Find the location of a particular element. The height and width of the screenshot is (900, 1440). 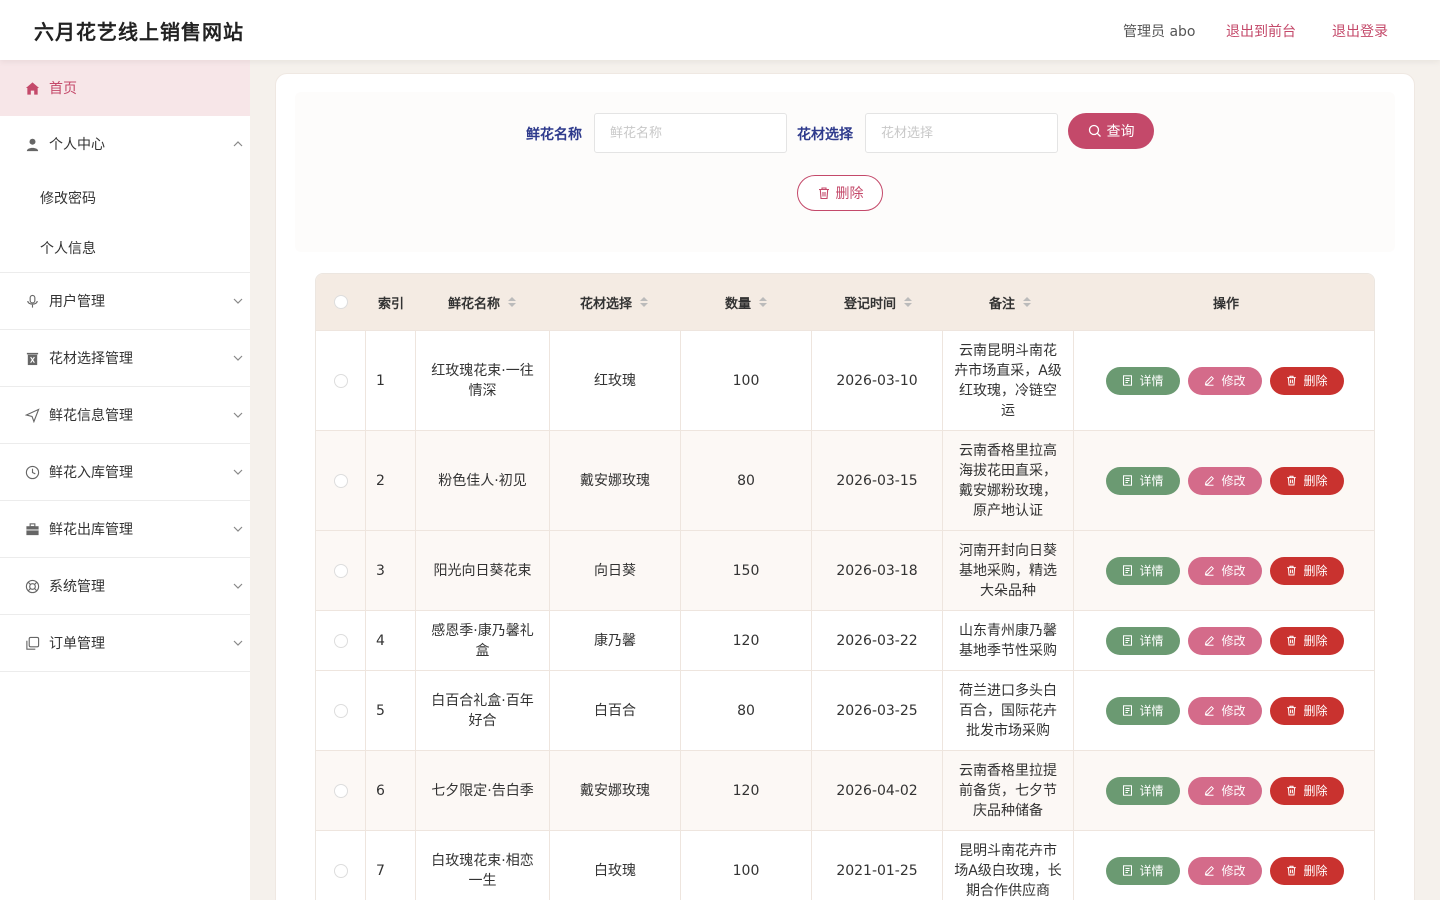

cell-flower-name: 粉色佳人·初见 is located at coordinates (483, 480).